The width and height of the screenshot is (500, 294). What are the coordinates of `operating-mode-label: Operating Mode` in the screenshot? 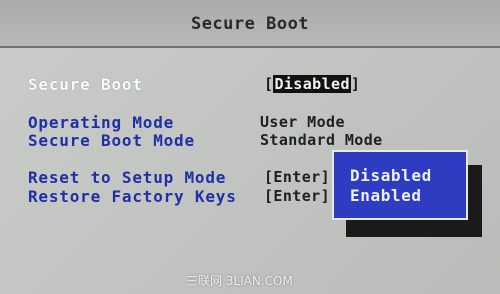 It's located at (101, 122).